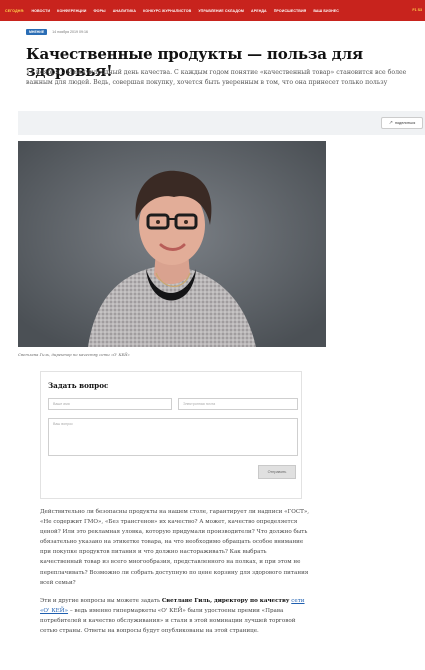 The height and width of the screenshot is (670, 425). Describe the element at coordinates (221, 11) in the screenshot. I see `nav-item-warehouse: Управление складом` at that location.